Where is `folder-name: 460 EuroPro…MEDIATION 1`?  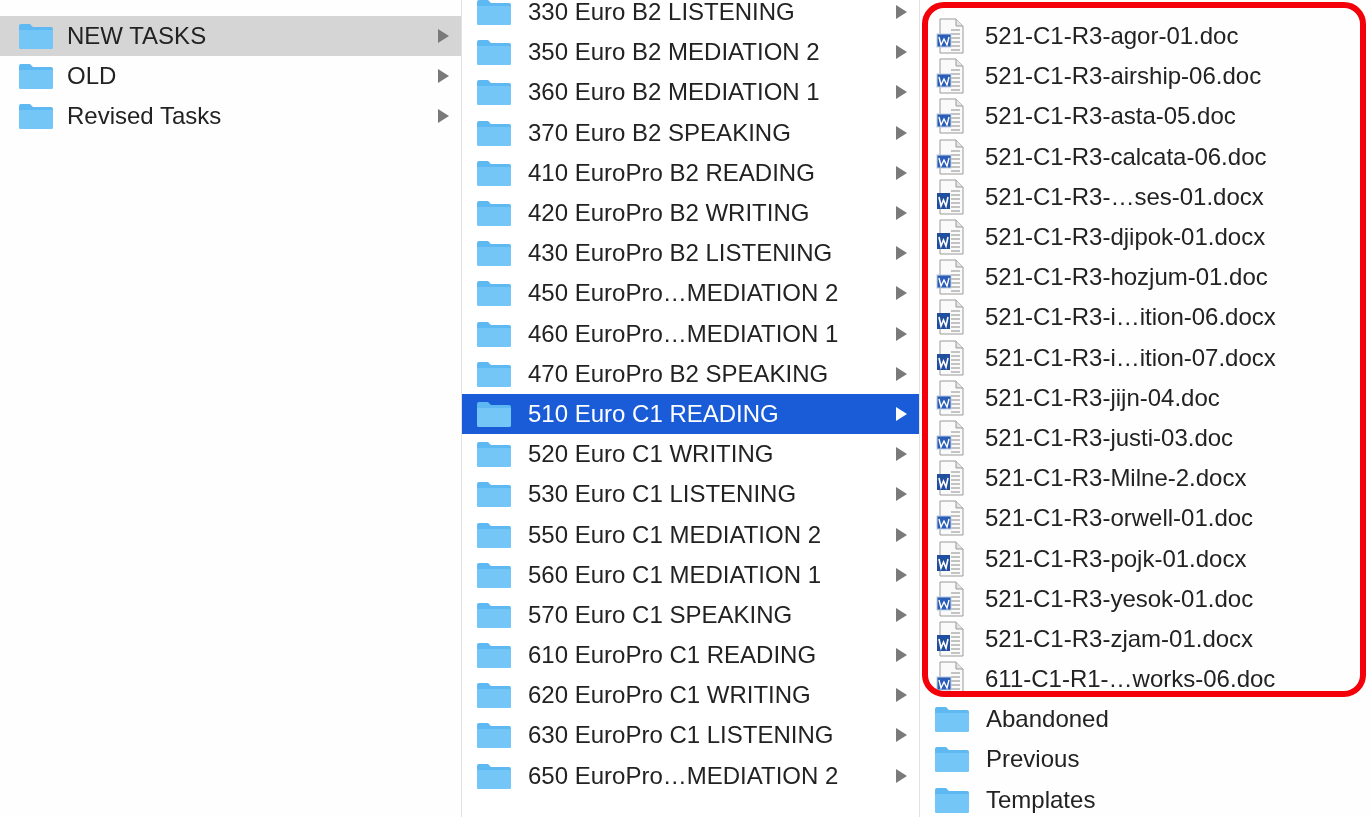
folder-name: 460 EuroPro…MEDIATION 1 is located at coordinates (684, 333).